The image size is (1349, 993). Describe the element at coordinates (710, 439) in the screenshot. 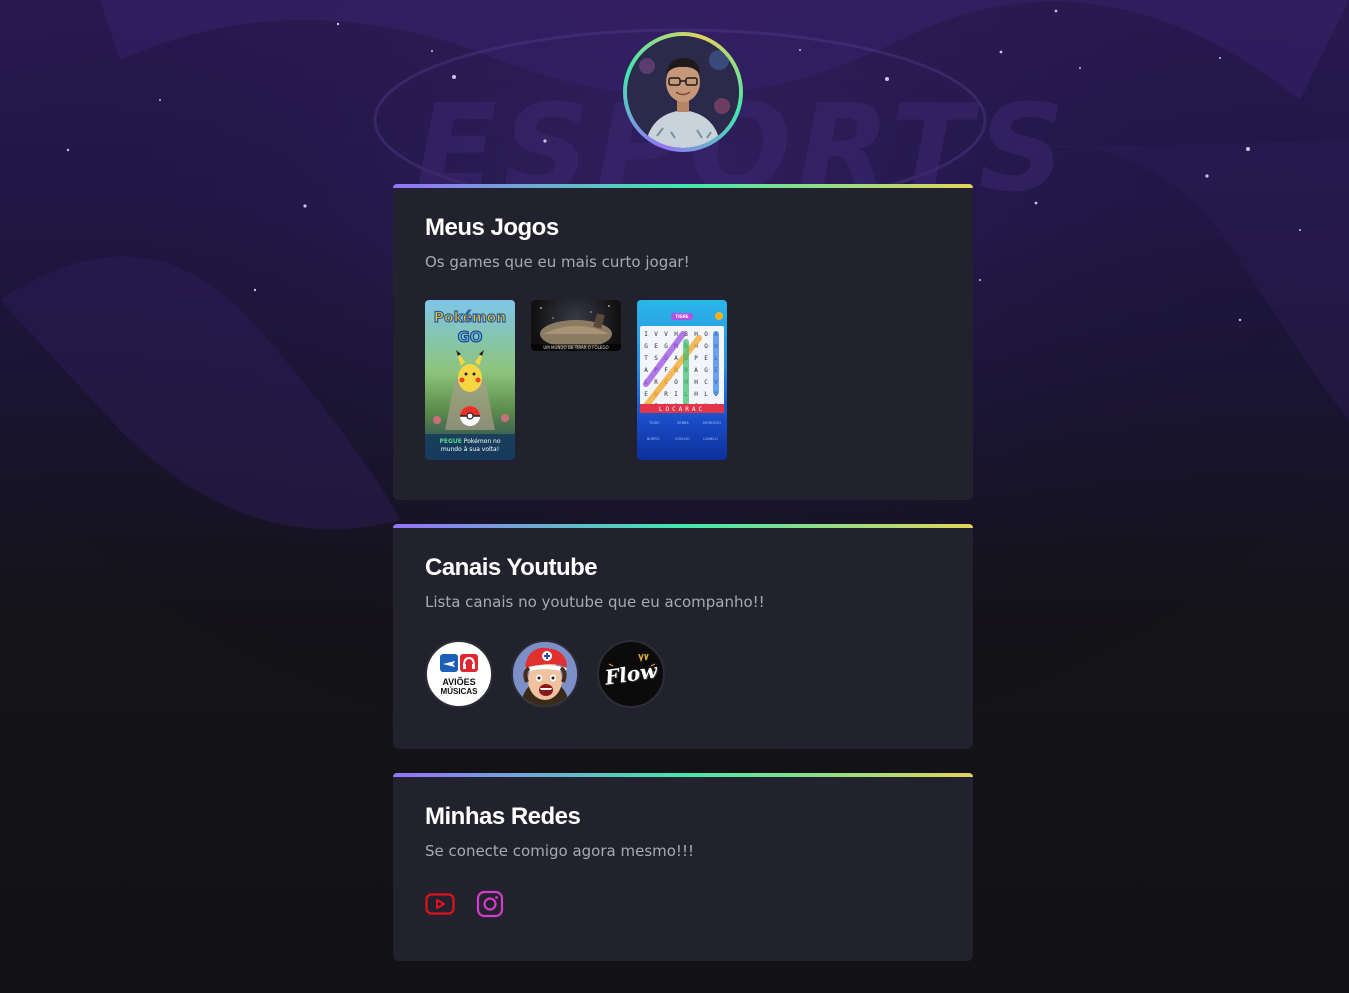

I see `svg-text: CAMELO` at that location.